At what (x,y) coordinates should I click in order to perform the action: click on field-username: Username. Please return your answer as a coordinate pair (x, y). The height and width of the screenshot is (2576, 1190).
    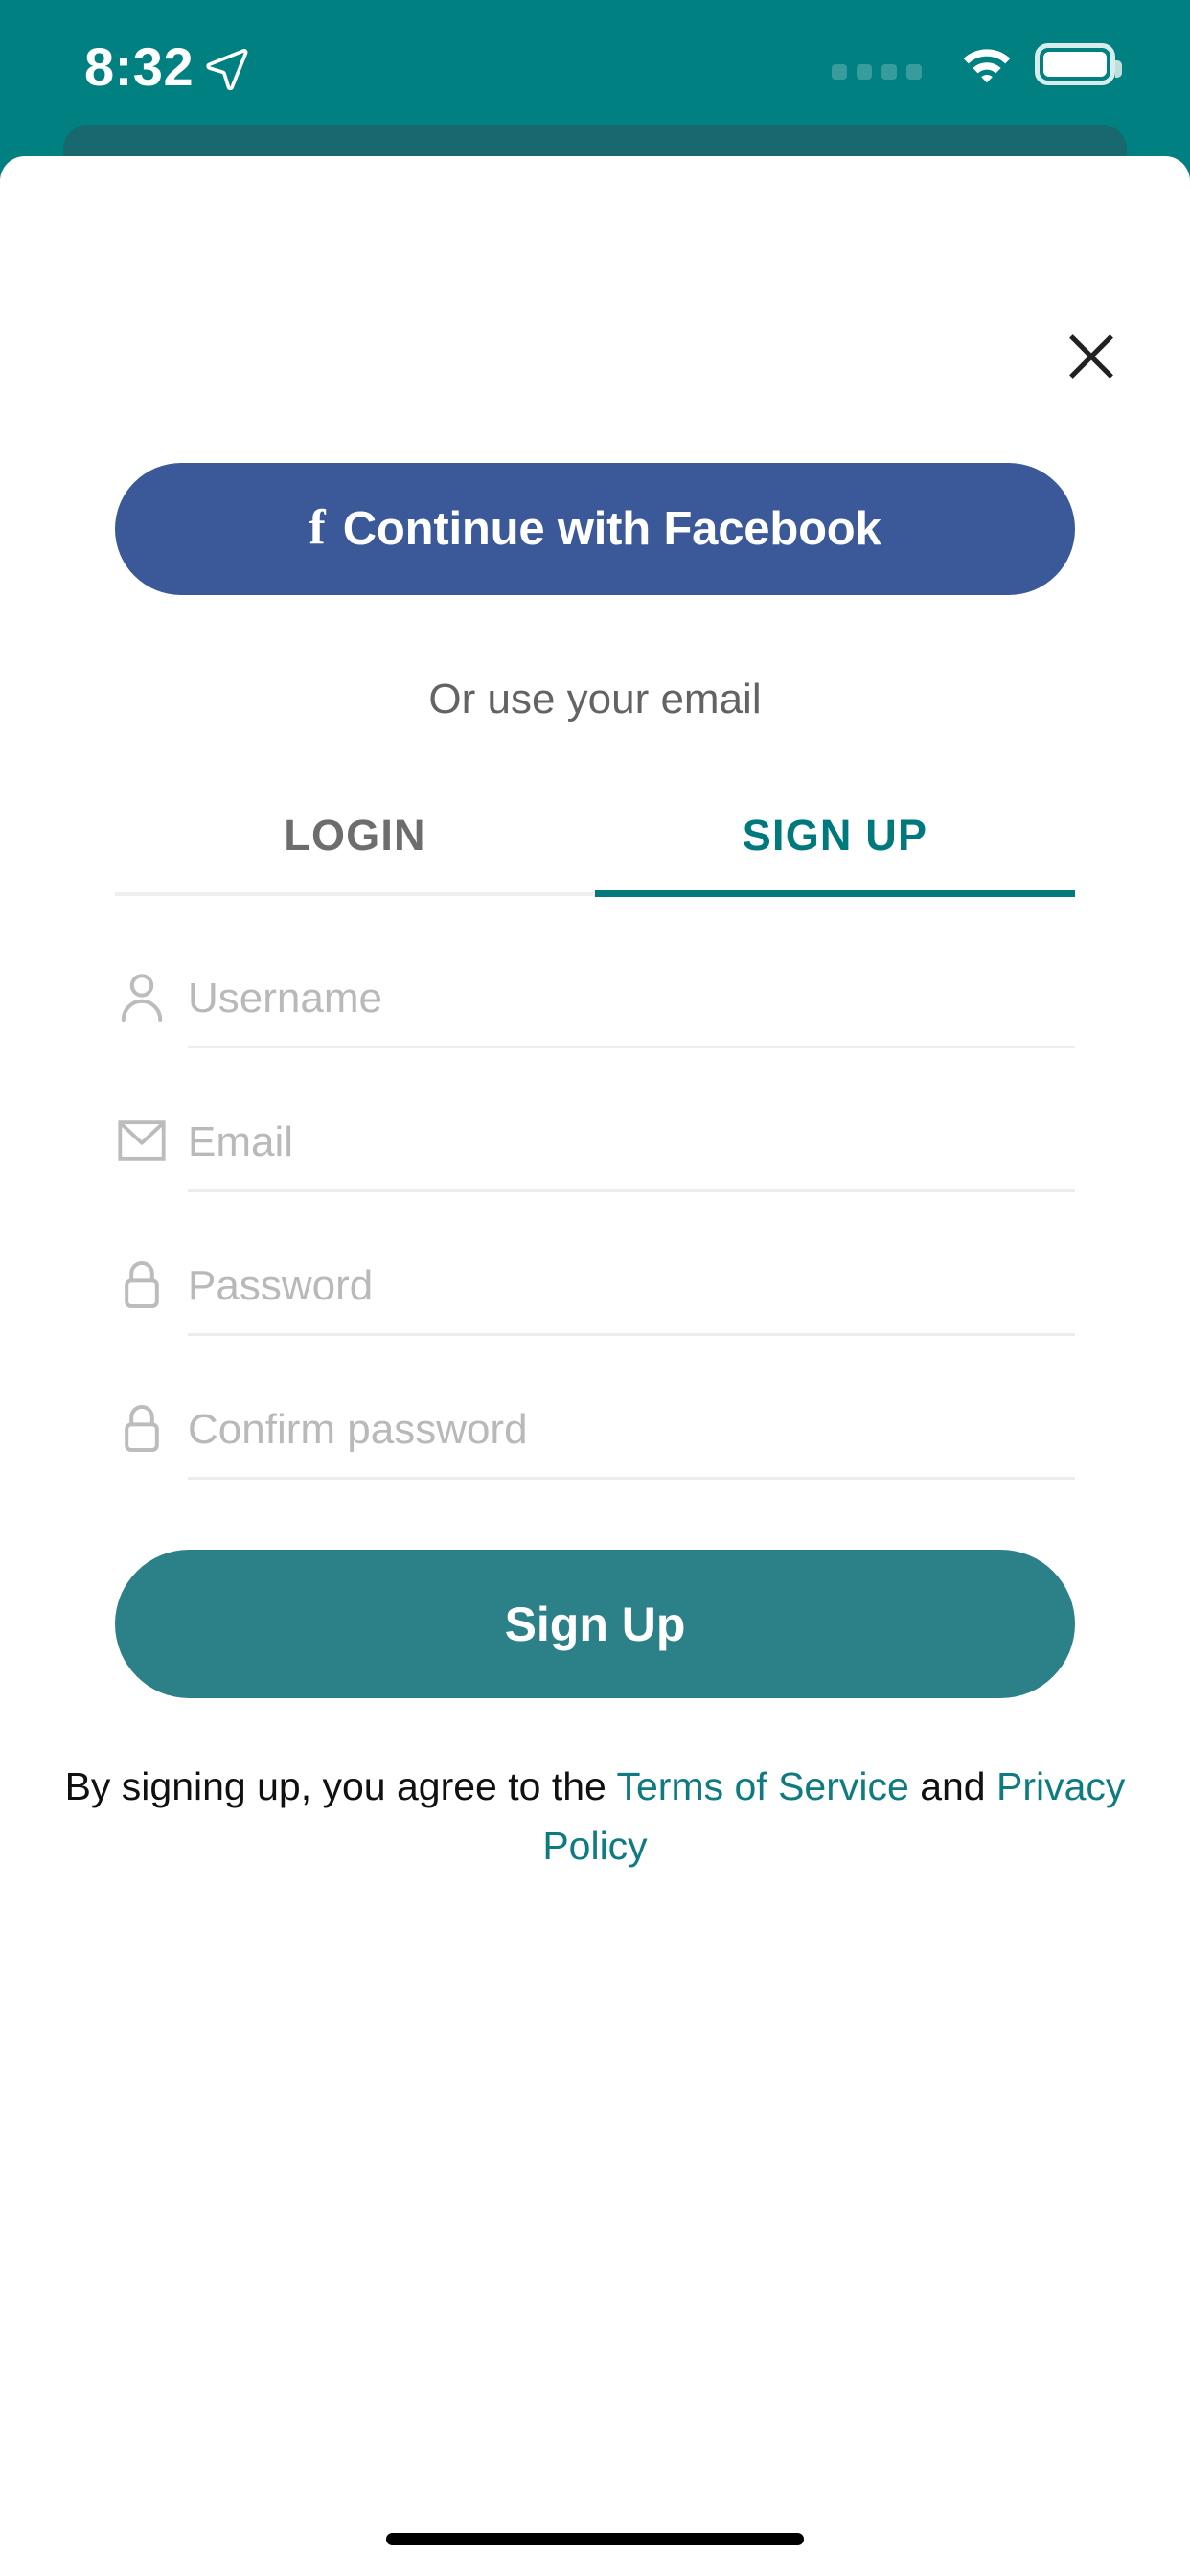
    Looking at the image, I should click on (595, 1004).